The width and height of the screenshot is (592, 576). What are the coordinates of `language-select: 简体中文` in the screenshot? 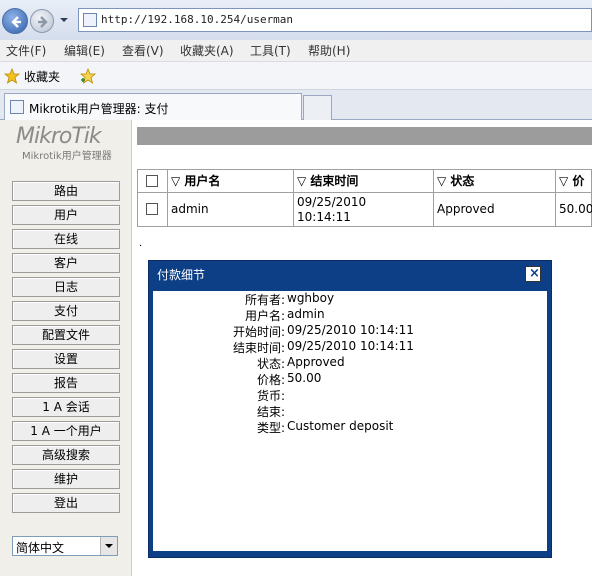 It's located at (65, 546).